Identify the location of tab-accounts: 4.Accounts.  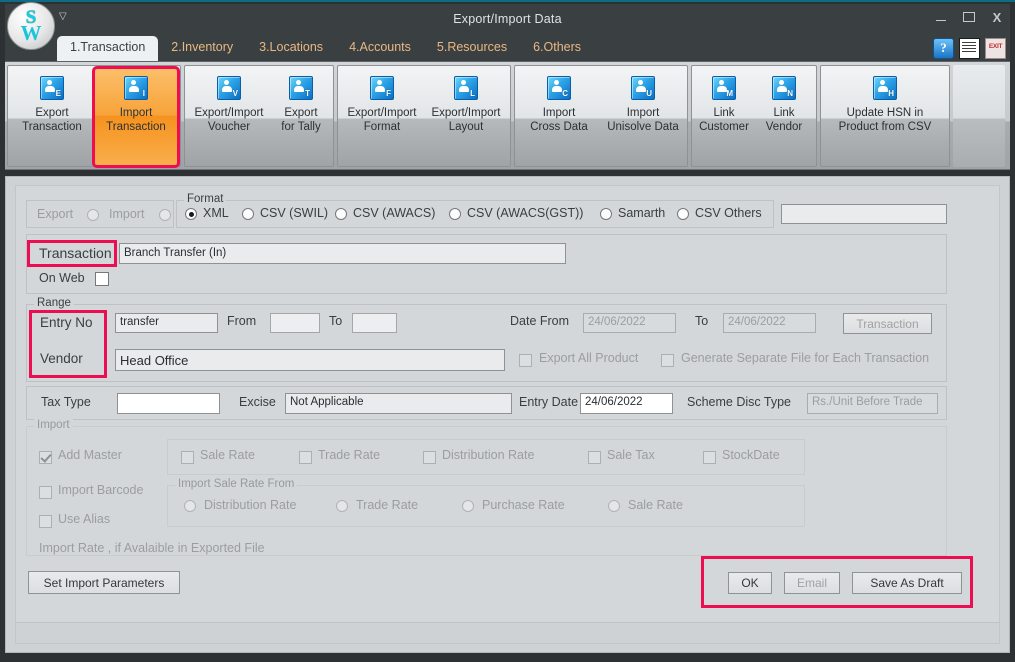
(380, 48).